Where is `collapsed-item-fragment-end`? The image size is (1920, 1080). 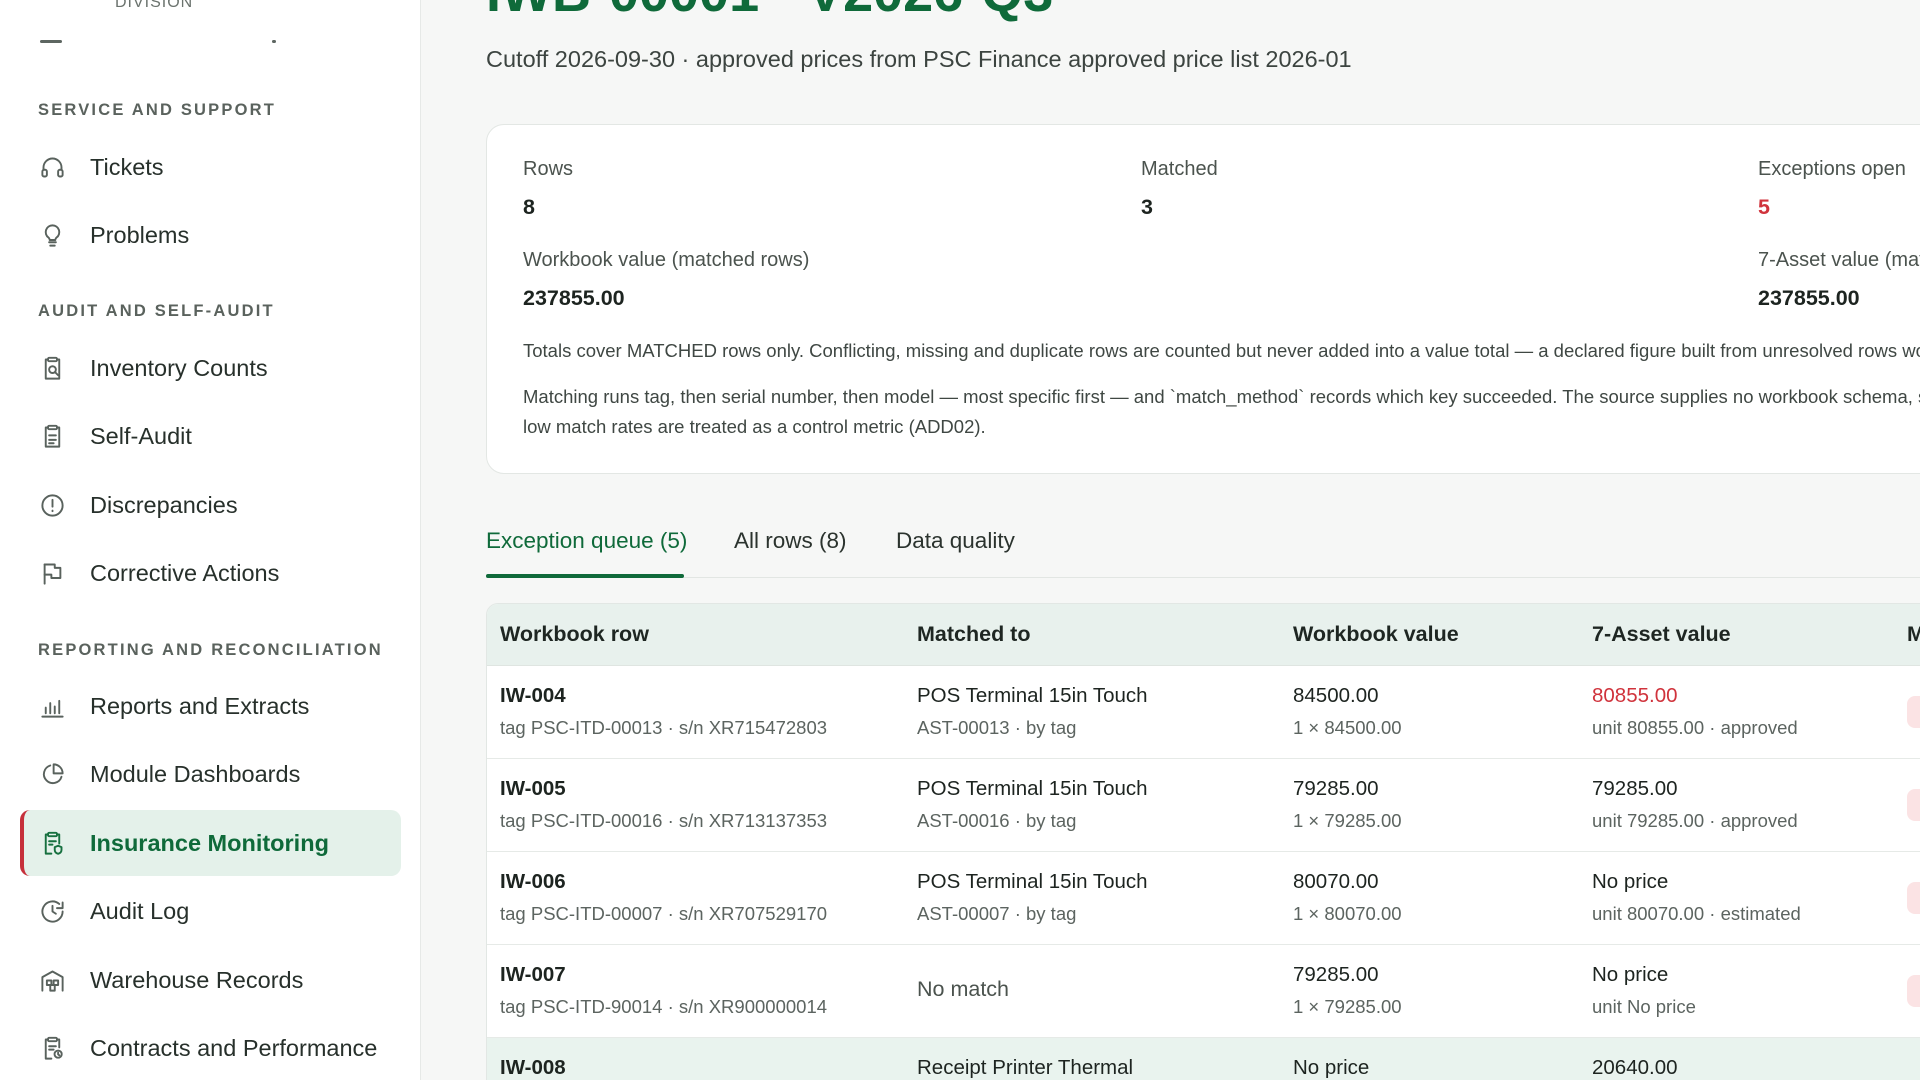
collapsed-item-fragment-end is located at coordinates (274, 41).